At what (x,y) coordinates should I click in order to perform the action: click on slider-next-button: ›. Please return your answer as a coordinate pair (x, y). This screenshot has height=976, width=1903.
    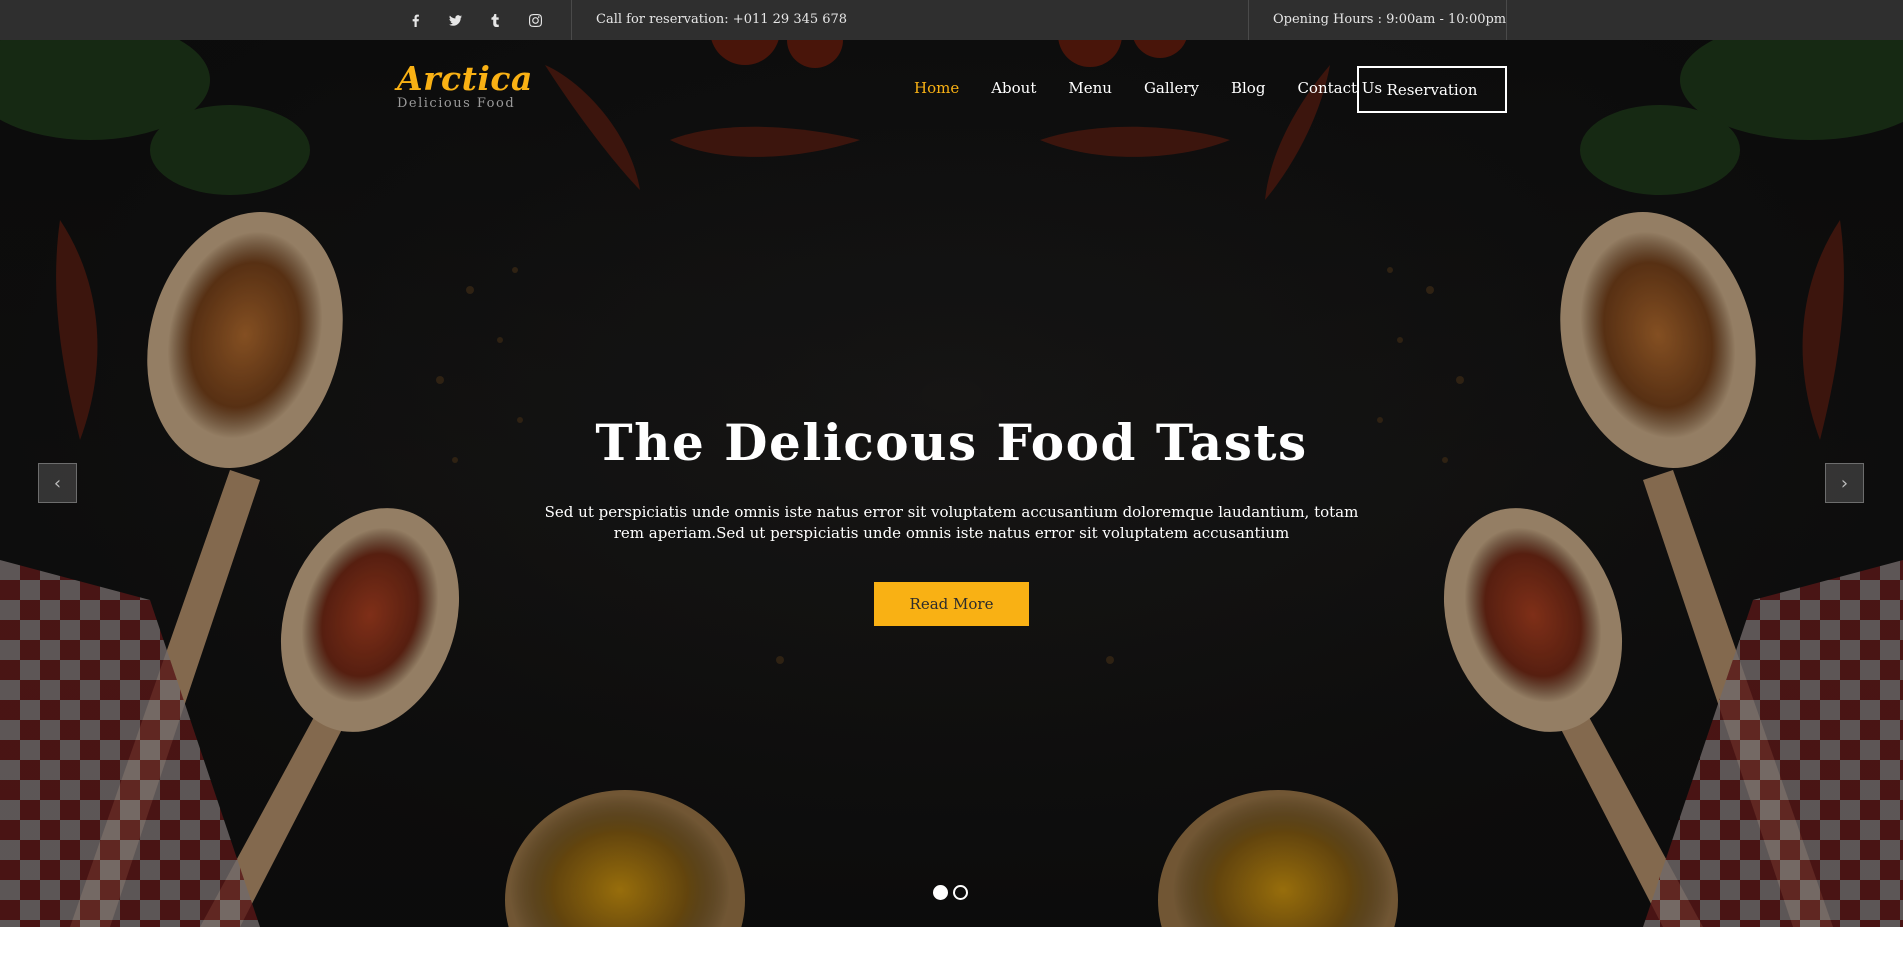
    Looking at the image, I should click on (1844, 483).